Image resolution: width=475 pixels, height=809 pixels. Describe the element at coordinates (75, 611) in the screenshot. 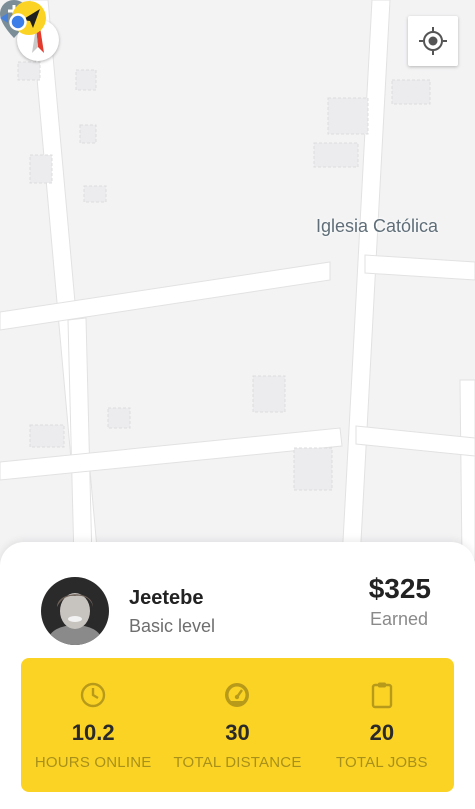

I see `avatar` at that location.